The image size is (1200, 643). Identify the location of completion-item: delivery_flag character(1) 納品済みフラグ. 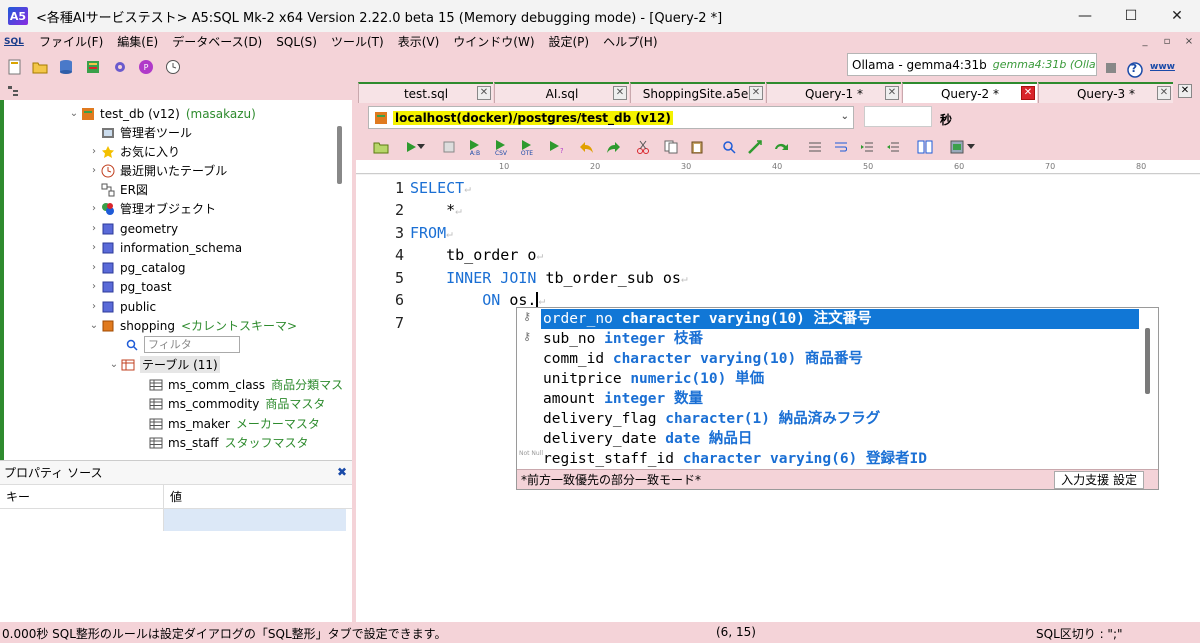
(840, 419).